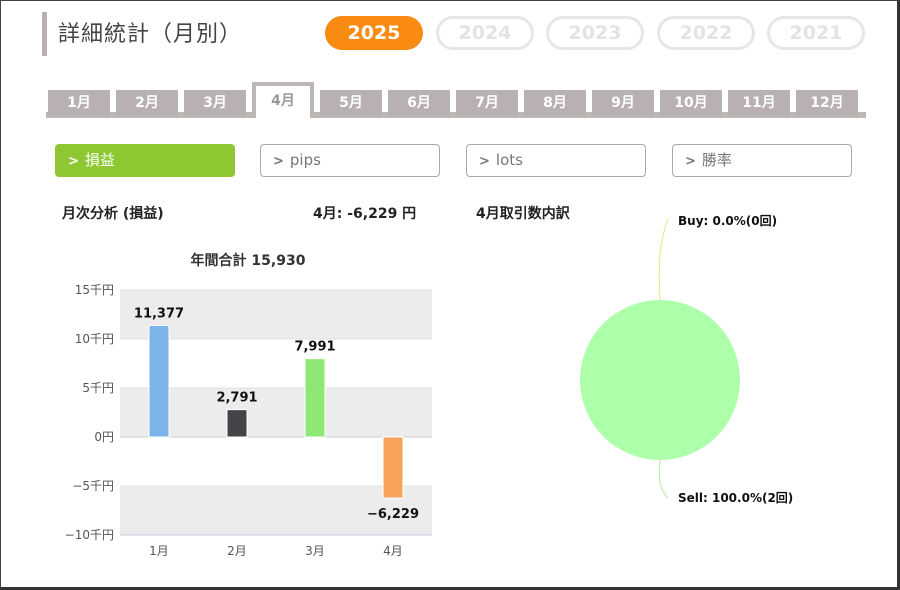 This screenshot has width=900, height=590. What do you see at coordinates (276, 551) in the screenshot?
I see `x-axis-ticks: 1月 2月 3月 4月` at bounding box center [276, 551].